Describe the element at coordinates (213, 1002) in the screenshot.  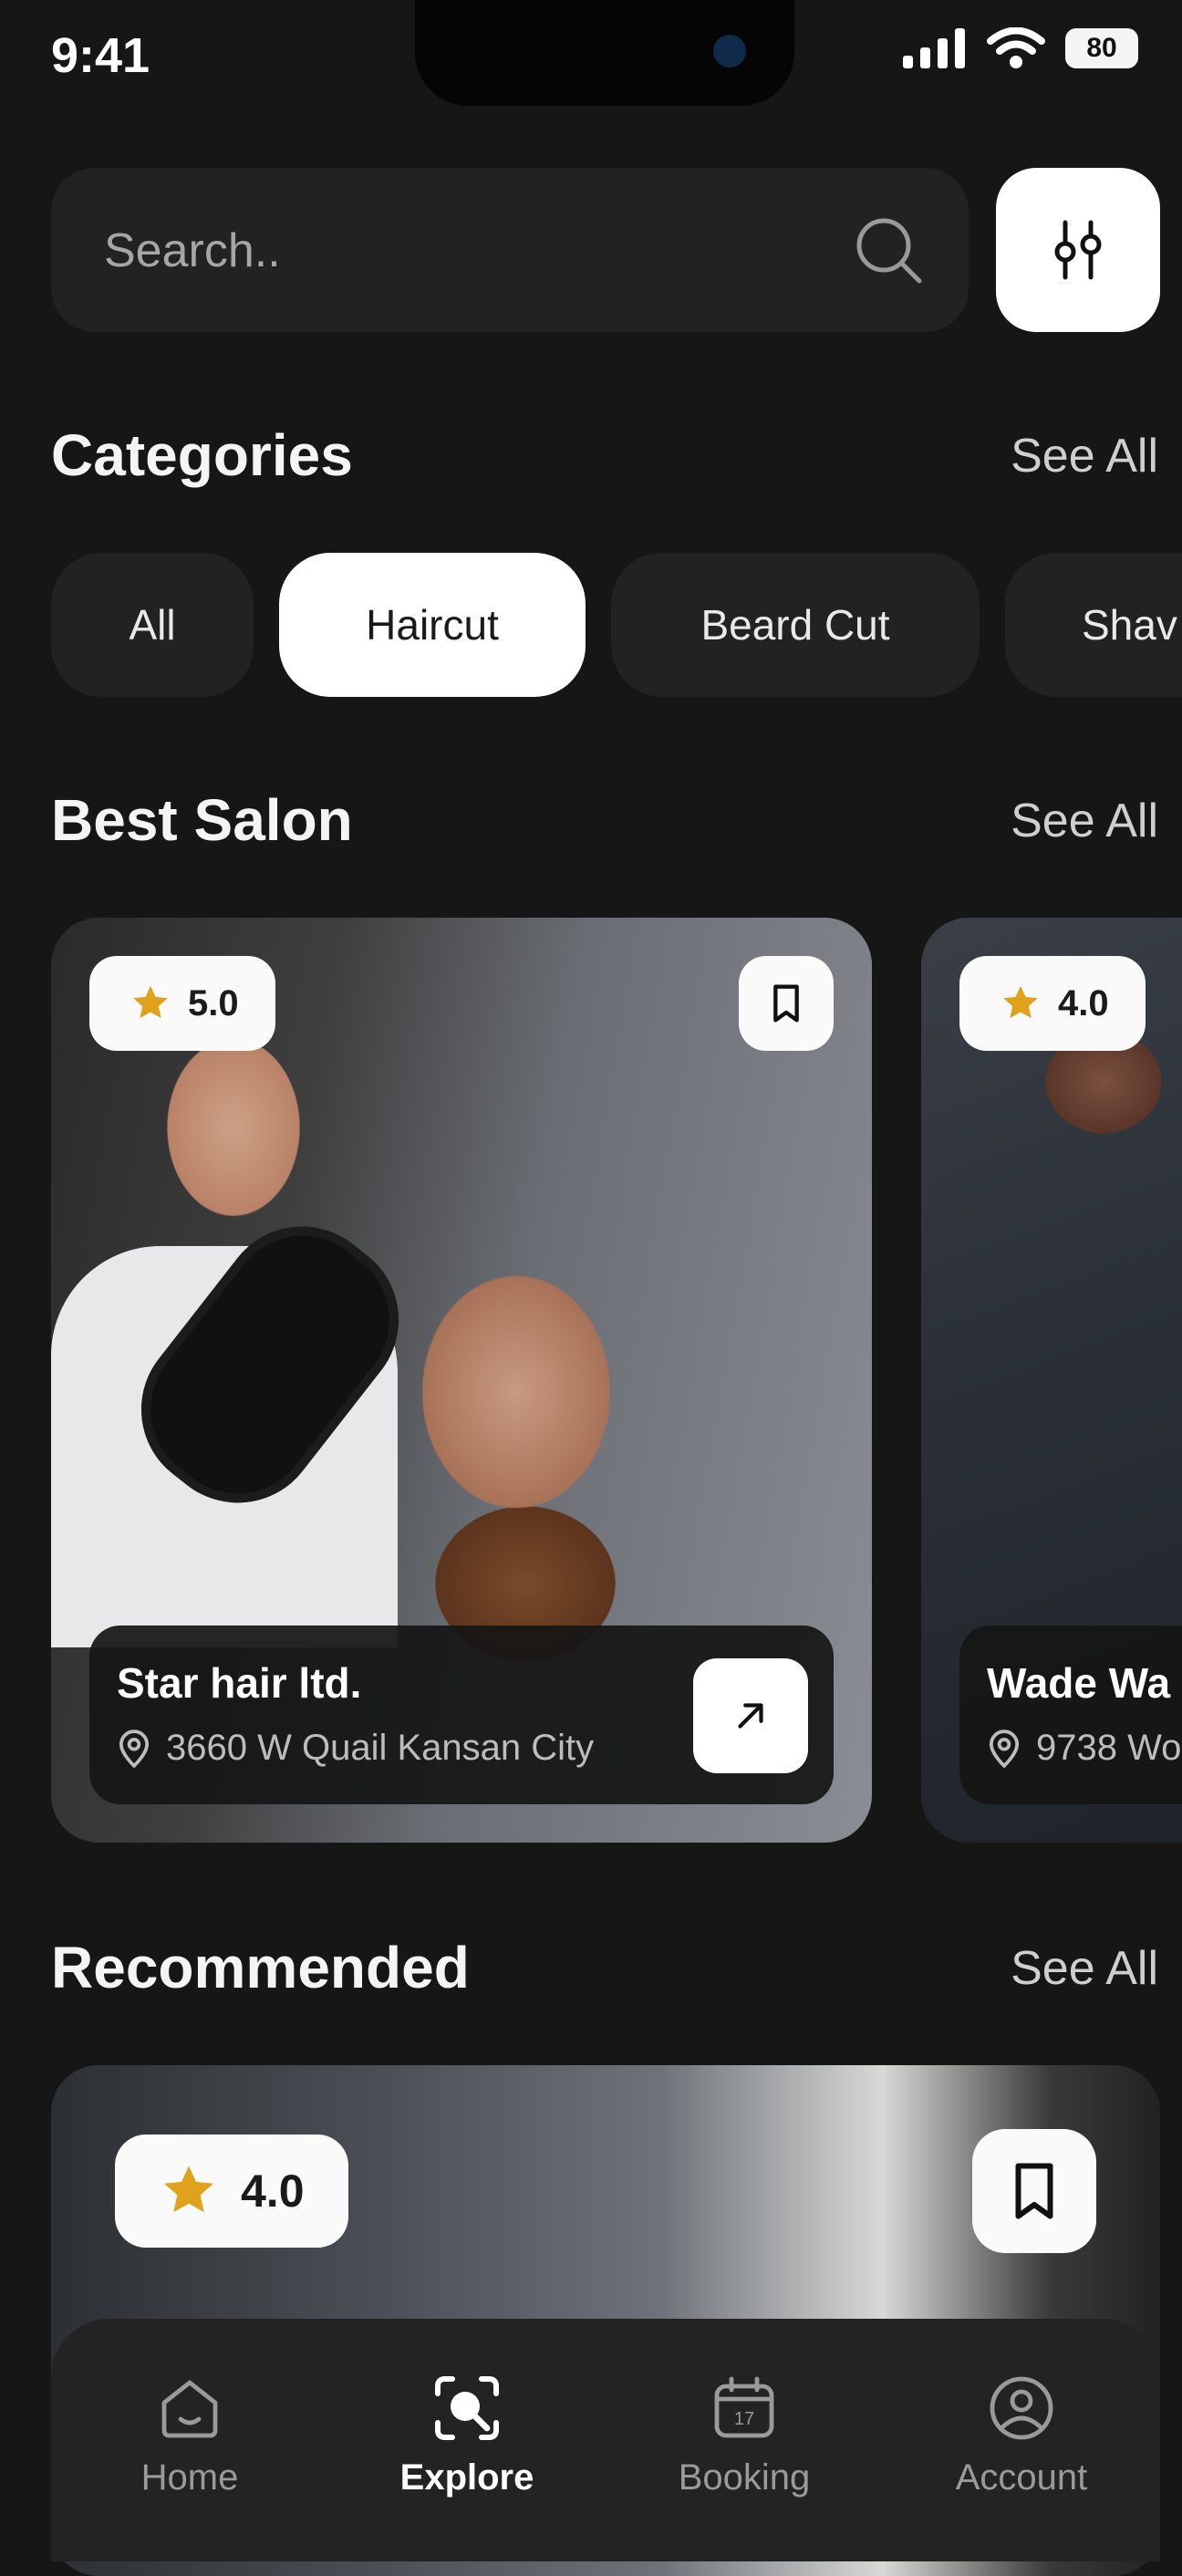
I see `rating-value: 5.0` at that location.